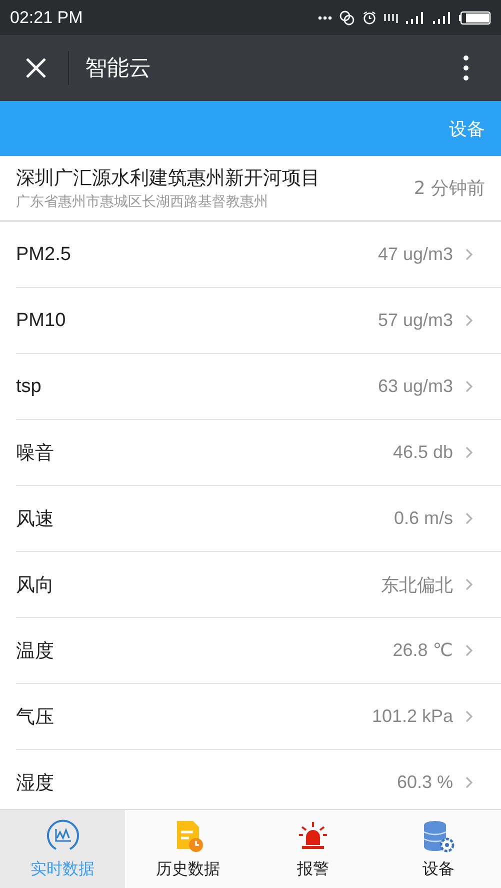 The height and width of the screenshot is (888, 501). What do you see at coordinates (63, 835) in the screenshot?
I see `chart-icon` at bounding box center [63, 835].